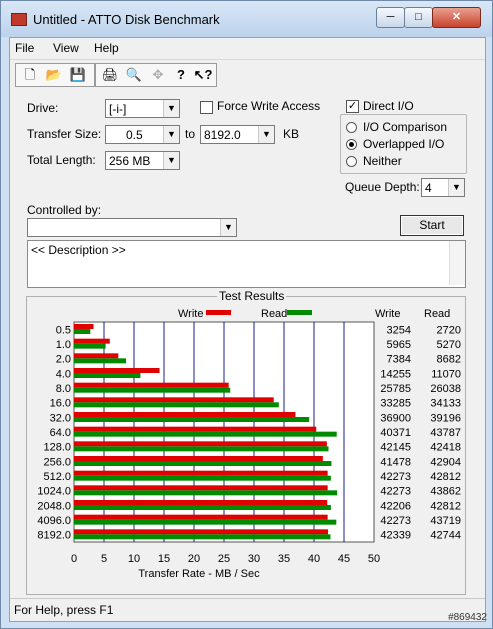 The height and width of the screenshot is (629, 493). Describe the element at coordinates (104, 559) in the screenshot. I see `x-tick-label: 5` at that location.